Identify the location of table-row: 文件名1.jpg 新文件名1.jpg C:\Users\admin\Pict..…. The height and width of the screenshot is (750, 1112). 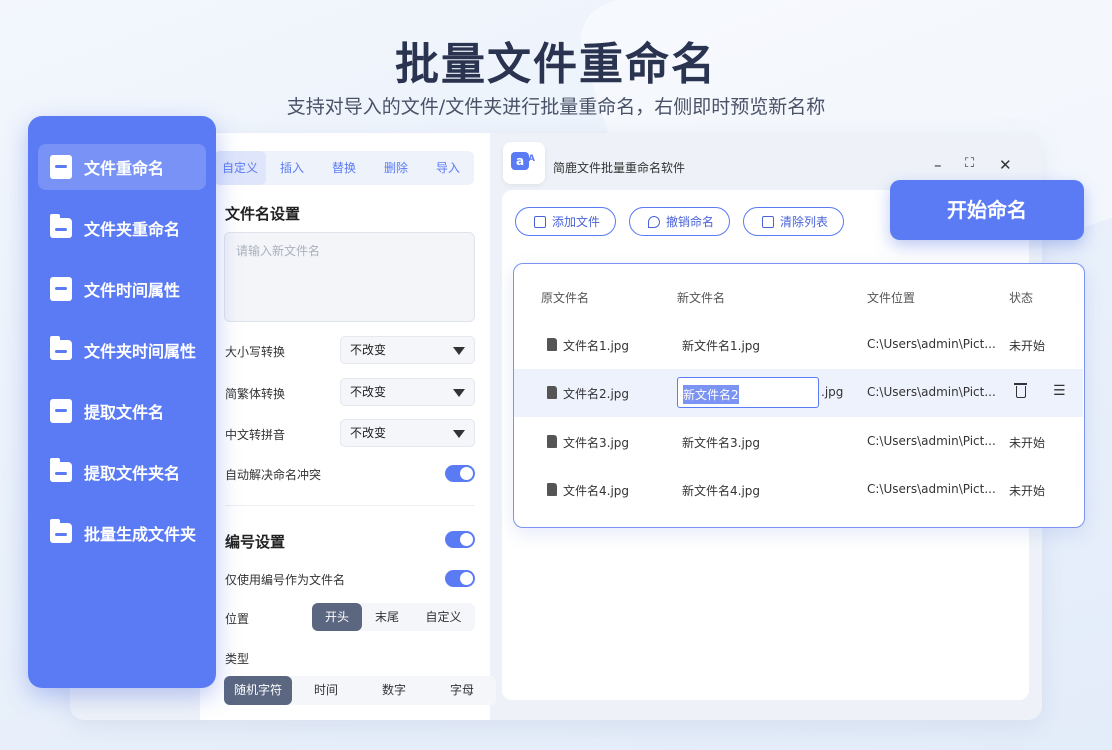
(798, 345).